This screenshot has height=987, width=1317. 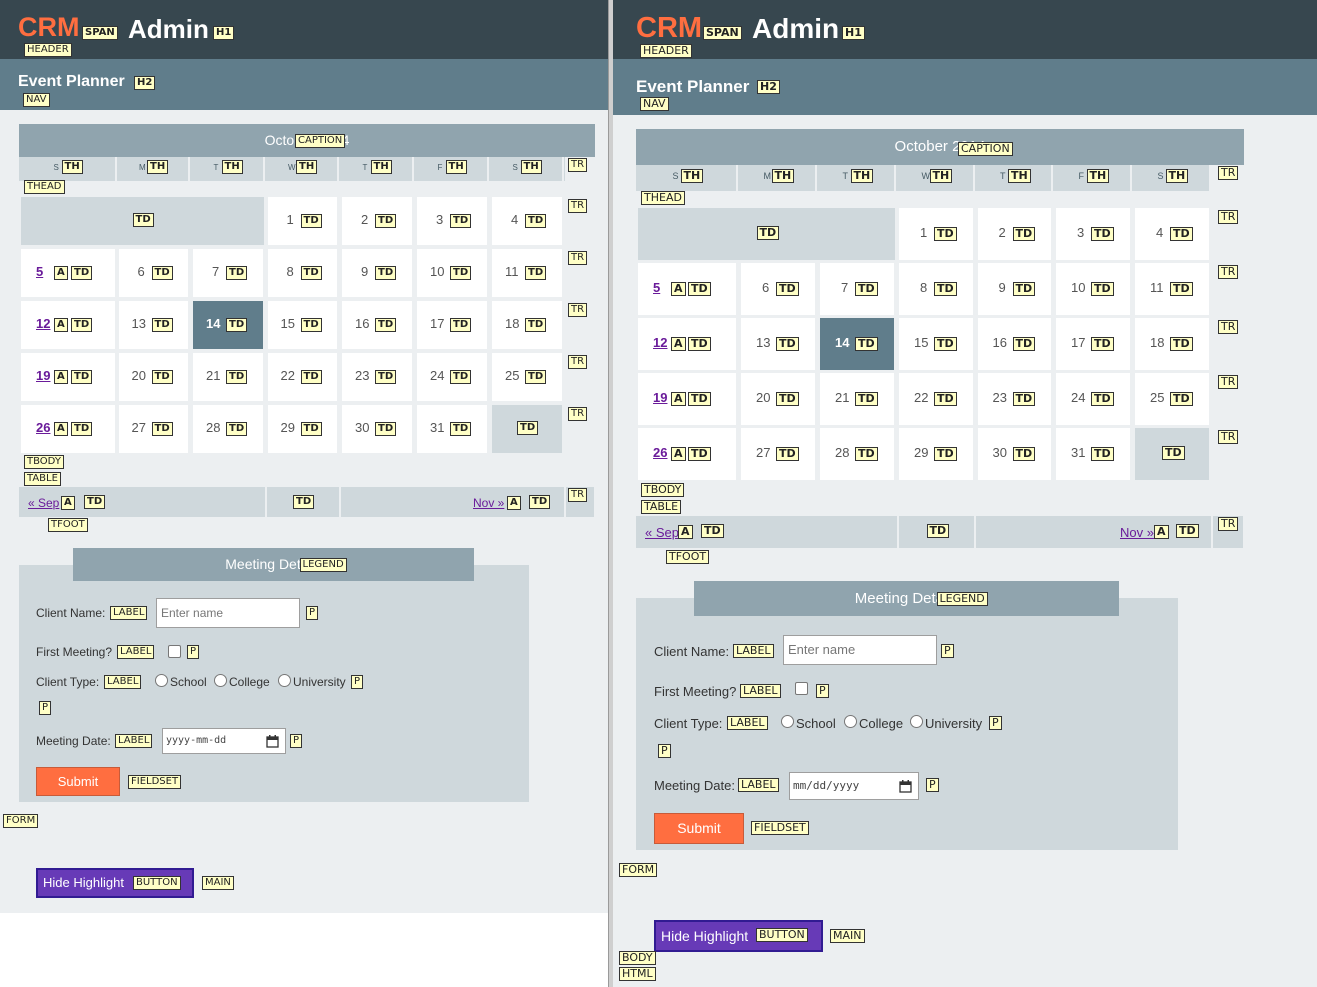 What do you see at coordinates (1002, 232) in the screenshot?
I see `day-number: 2` at bounding box center [1002, 232].